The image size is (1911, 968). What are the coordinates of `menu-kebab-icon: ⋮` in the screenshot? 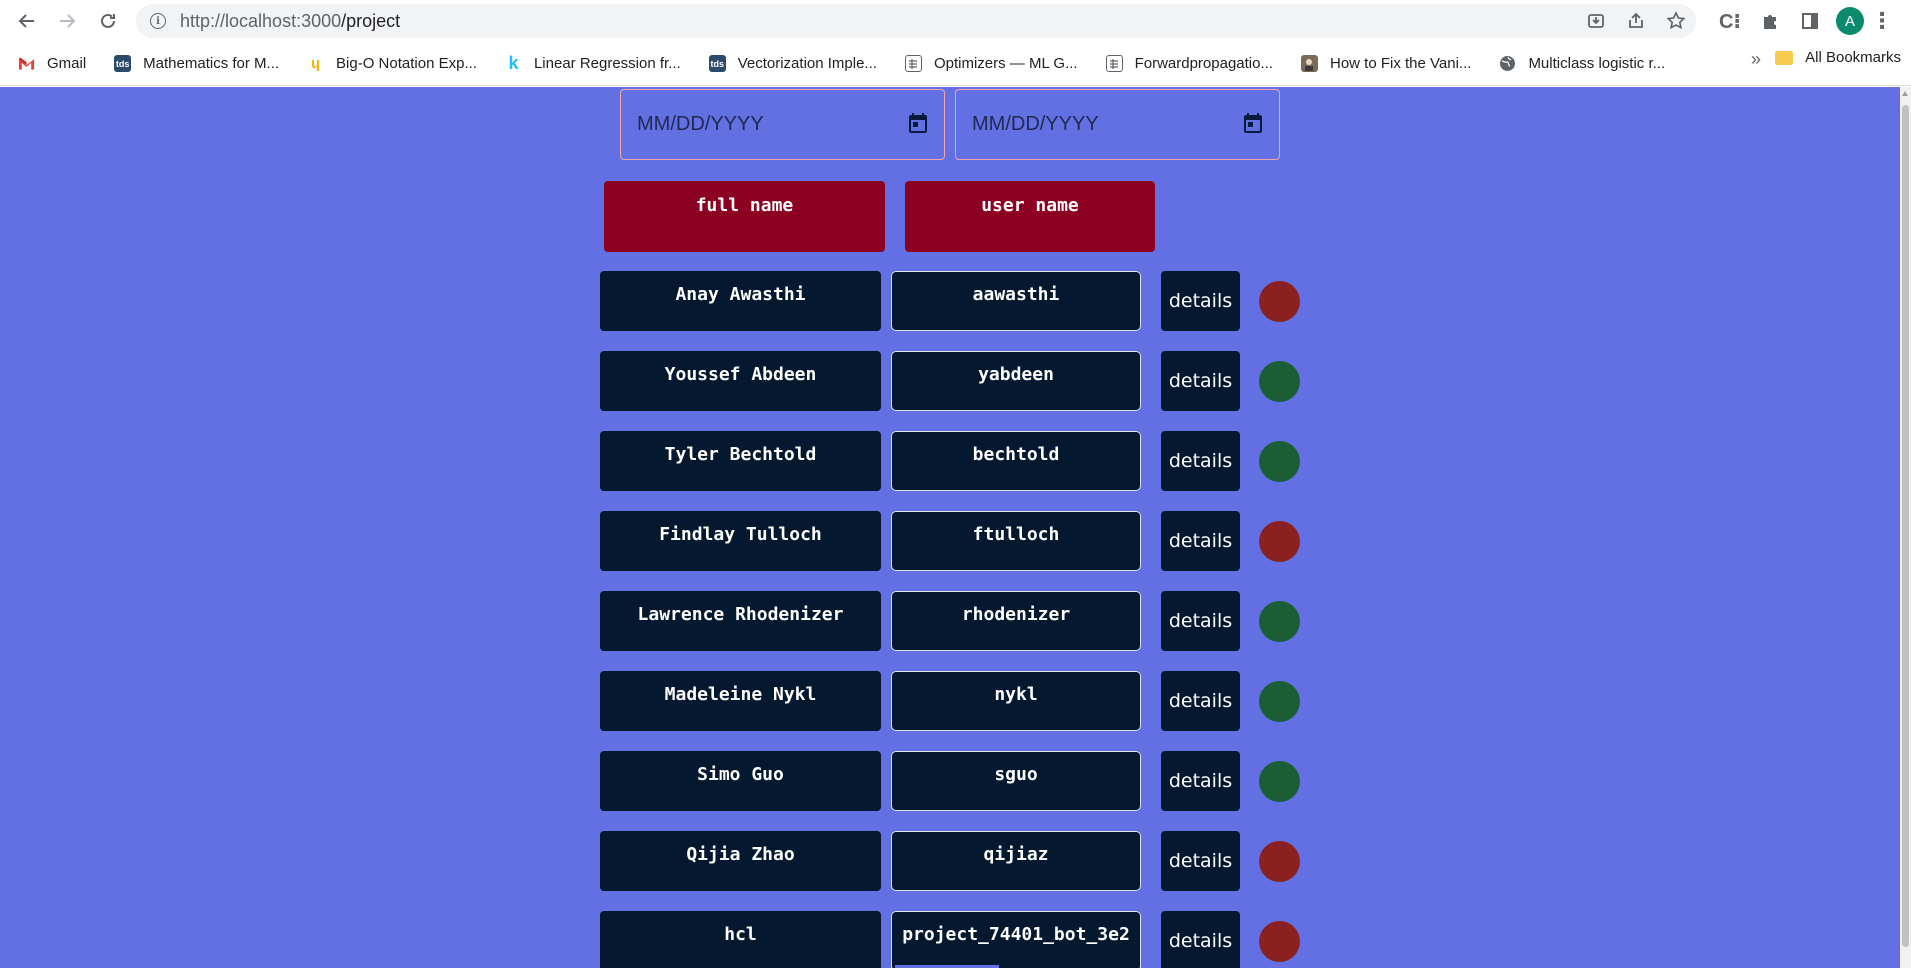 It's located at (1882, 21).